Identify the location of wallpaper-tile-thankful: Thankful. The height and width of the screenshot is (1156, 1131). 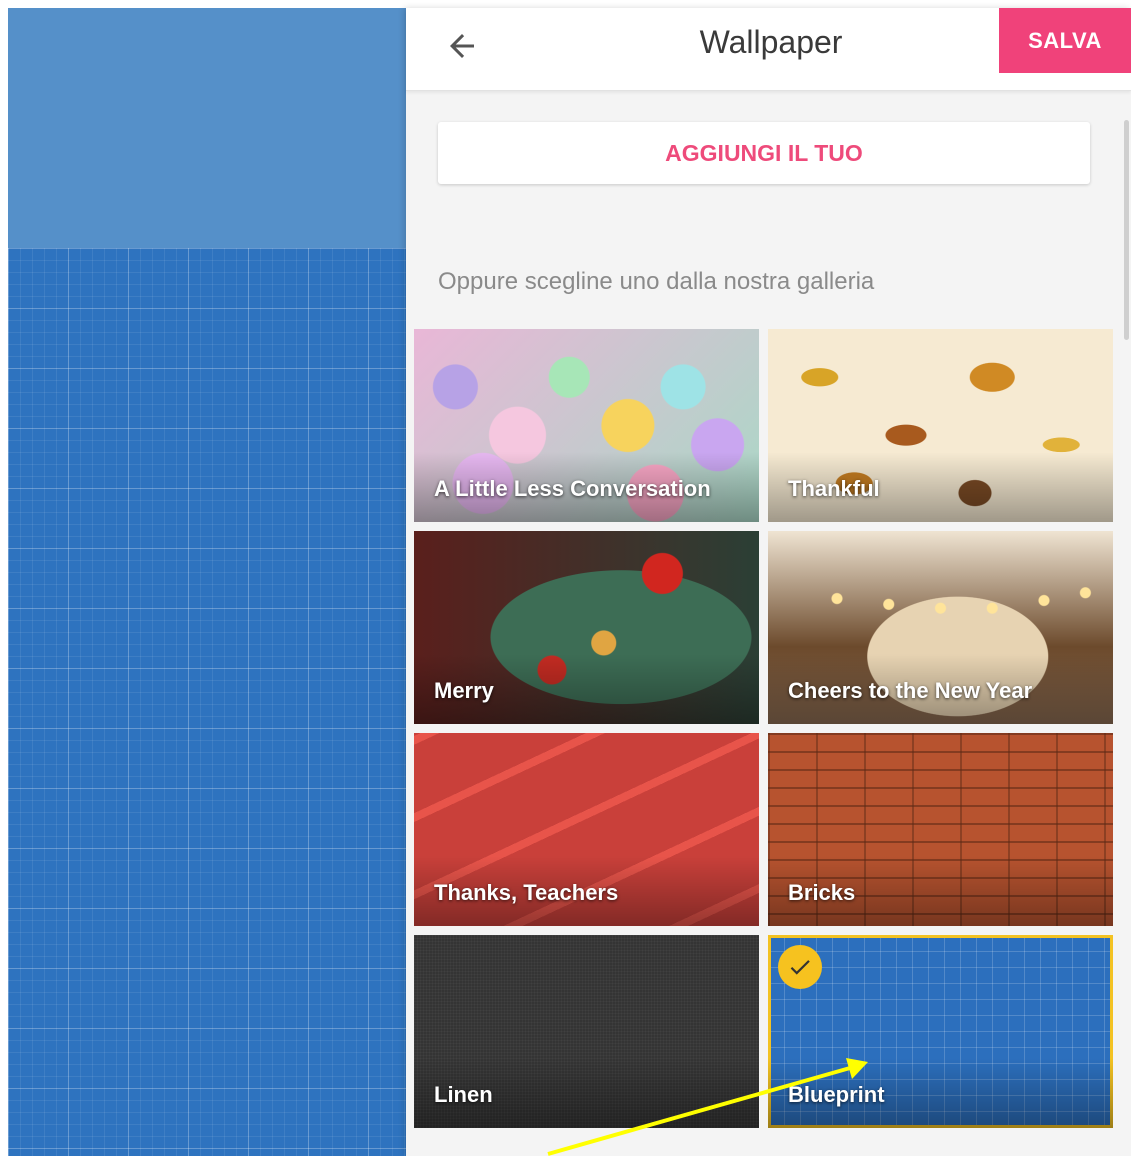
(940, 425).